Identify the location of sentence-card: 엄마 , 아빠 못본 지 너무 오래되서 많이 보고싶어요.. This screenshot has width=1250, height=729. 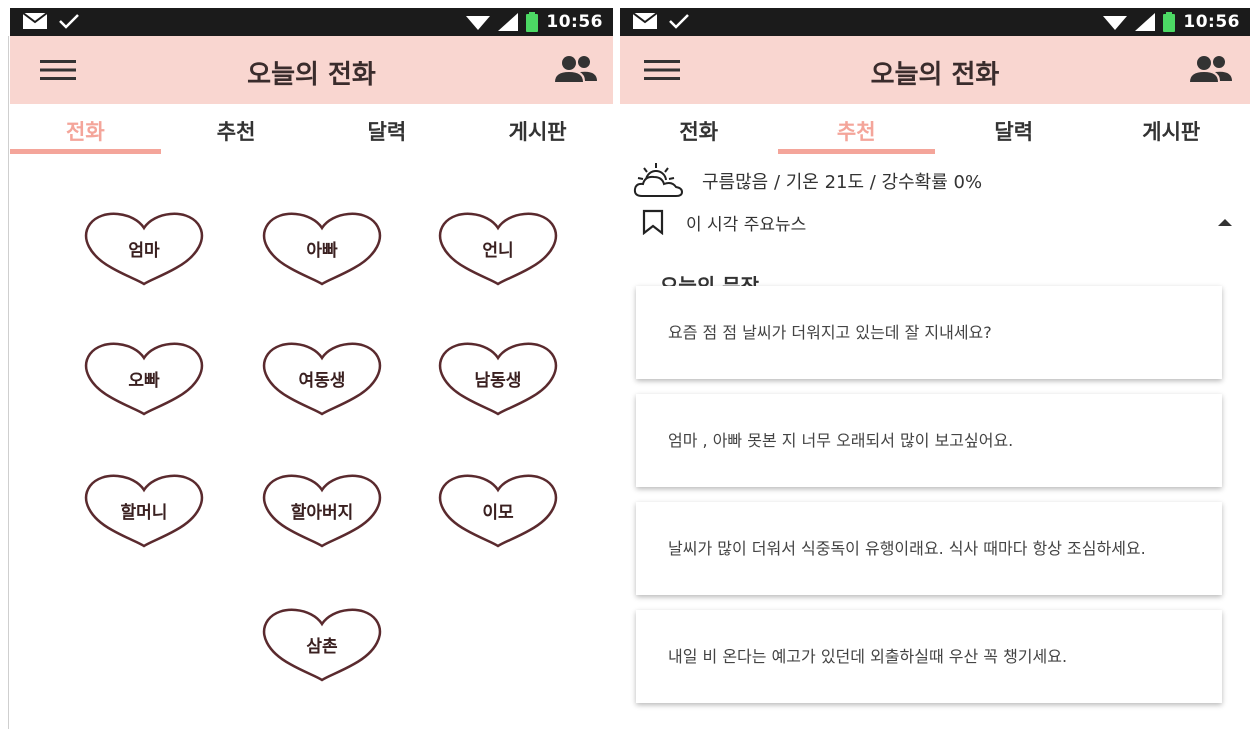
(929, 440).